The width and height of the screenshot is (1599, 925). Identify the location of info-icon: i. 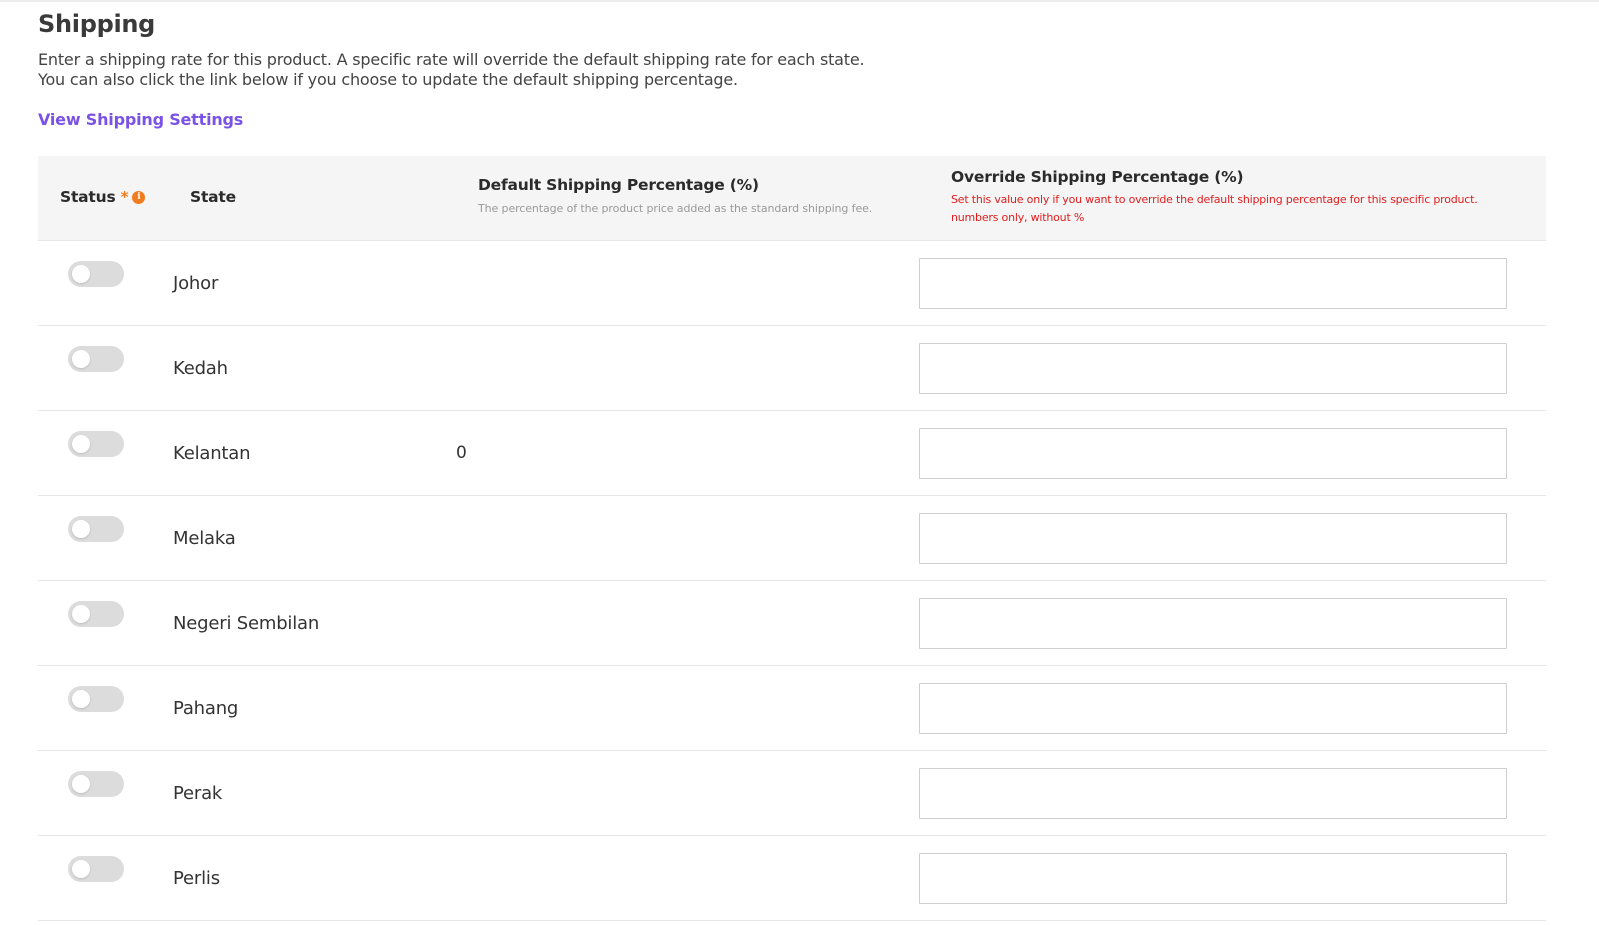
(139, 197).